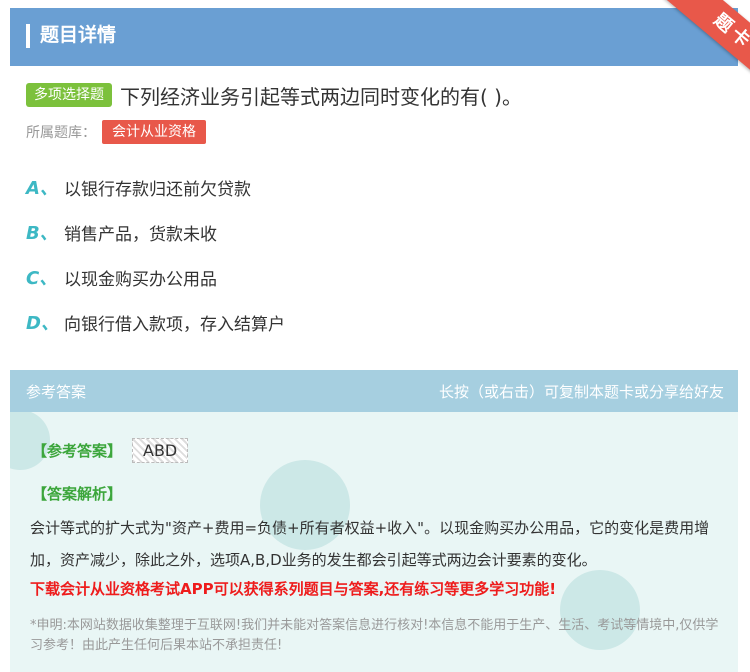 The height and width of the screenshot is (672, 750). What do you see at coordinates (374, 391) in the screenshot?
I see `answer-header: 参考答案 长按（或右击）可复制本题卡或分享给好友` at bounding box center [374, 391].